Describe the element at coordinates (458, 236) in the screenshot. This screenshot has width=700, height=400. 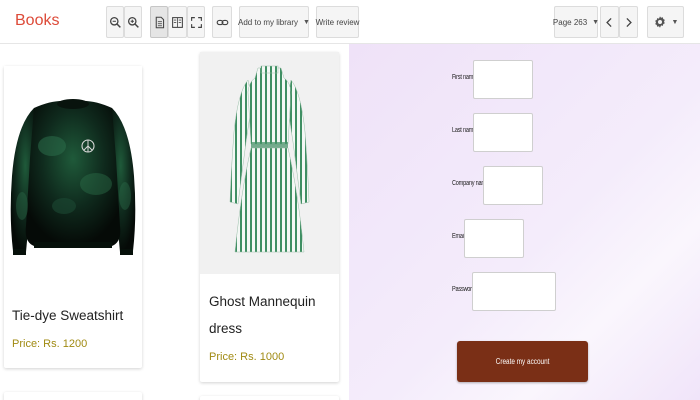
I see `email-label: Email` at that location.